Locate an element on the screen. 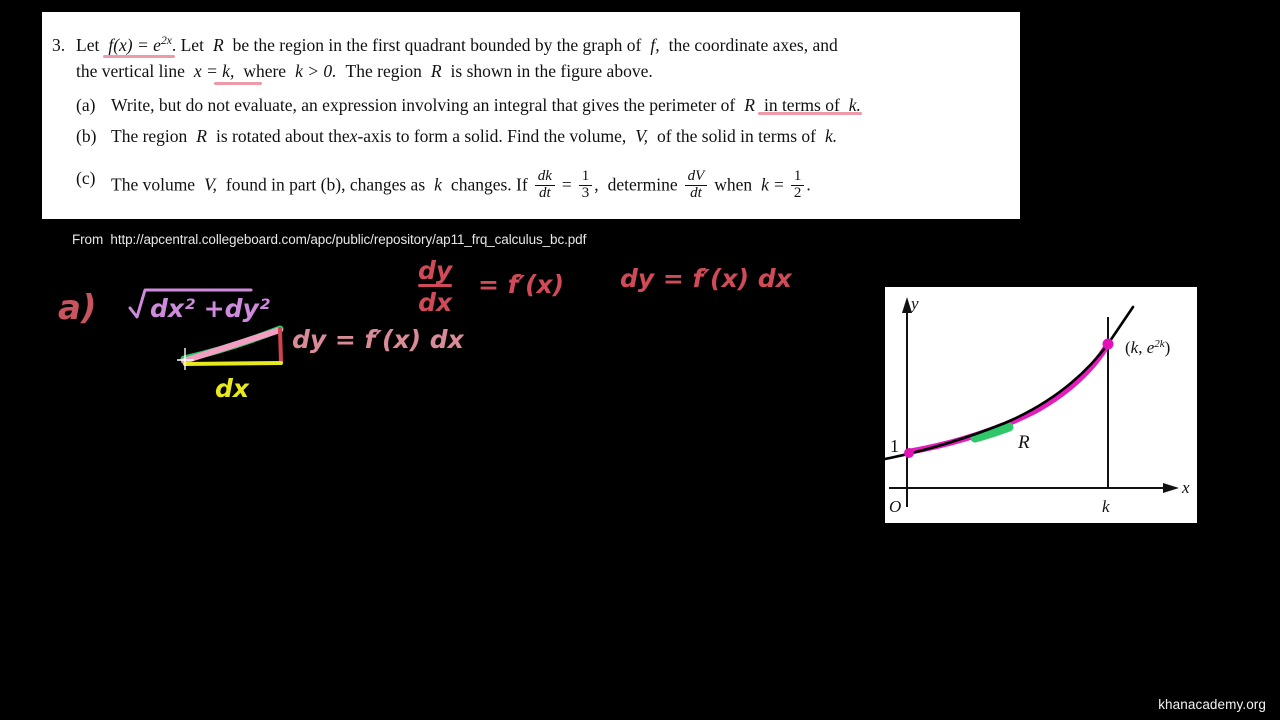 This screenshot has width=1280, height=720. point-k-e2k is located at coordinates (1108, 344).